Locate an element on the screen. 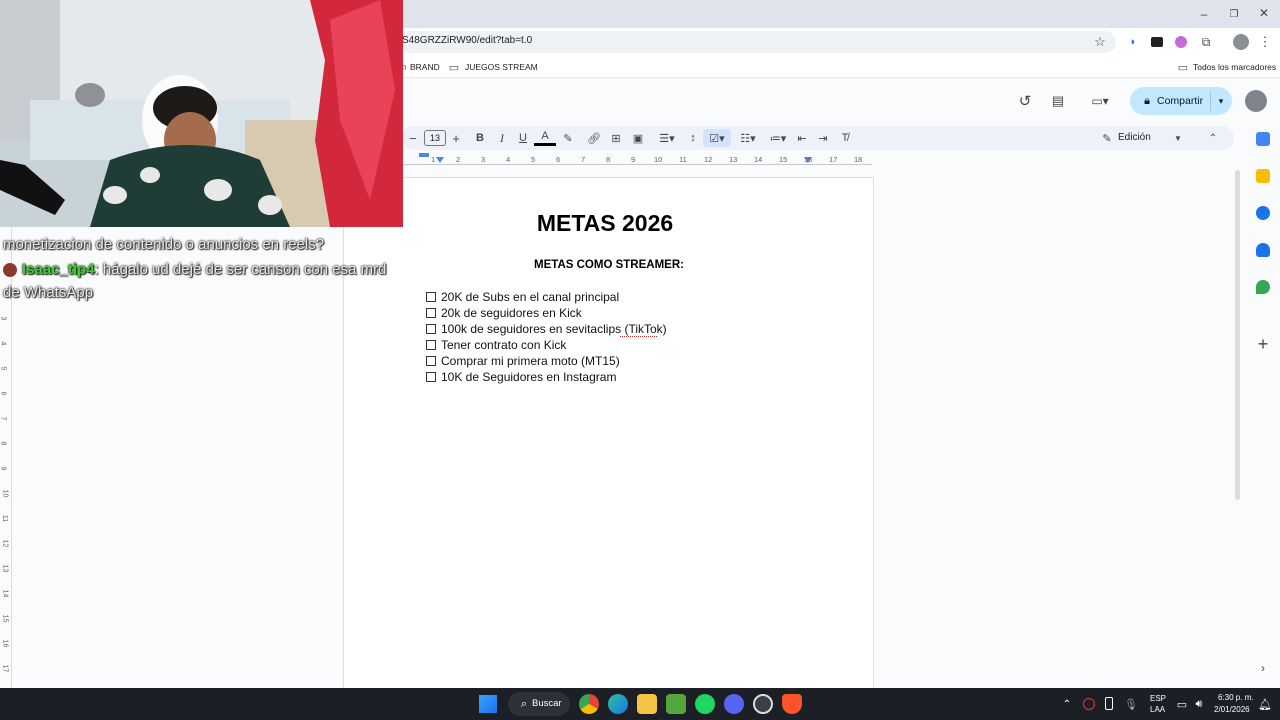 This screenshot has height=720, width=1280. underline-icon: U is located at coordinates (523, 138).